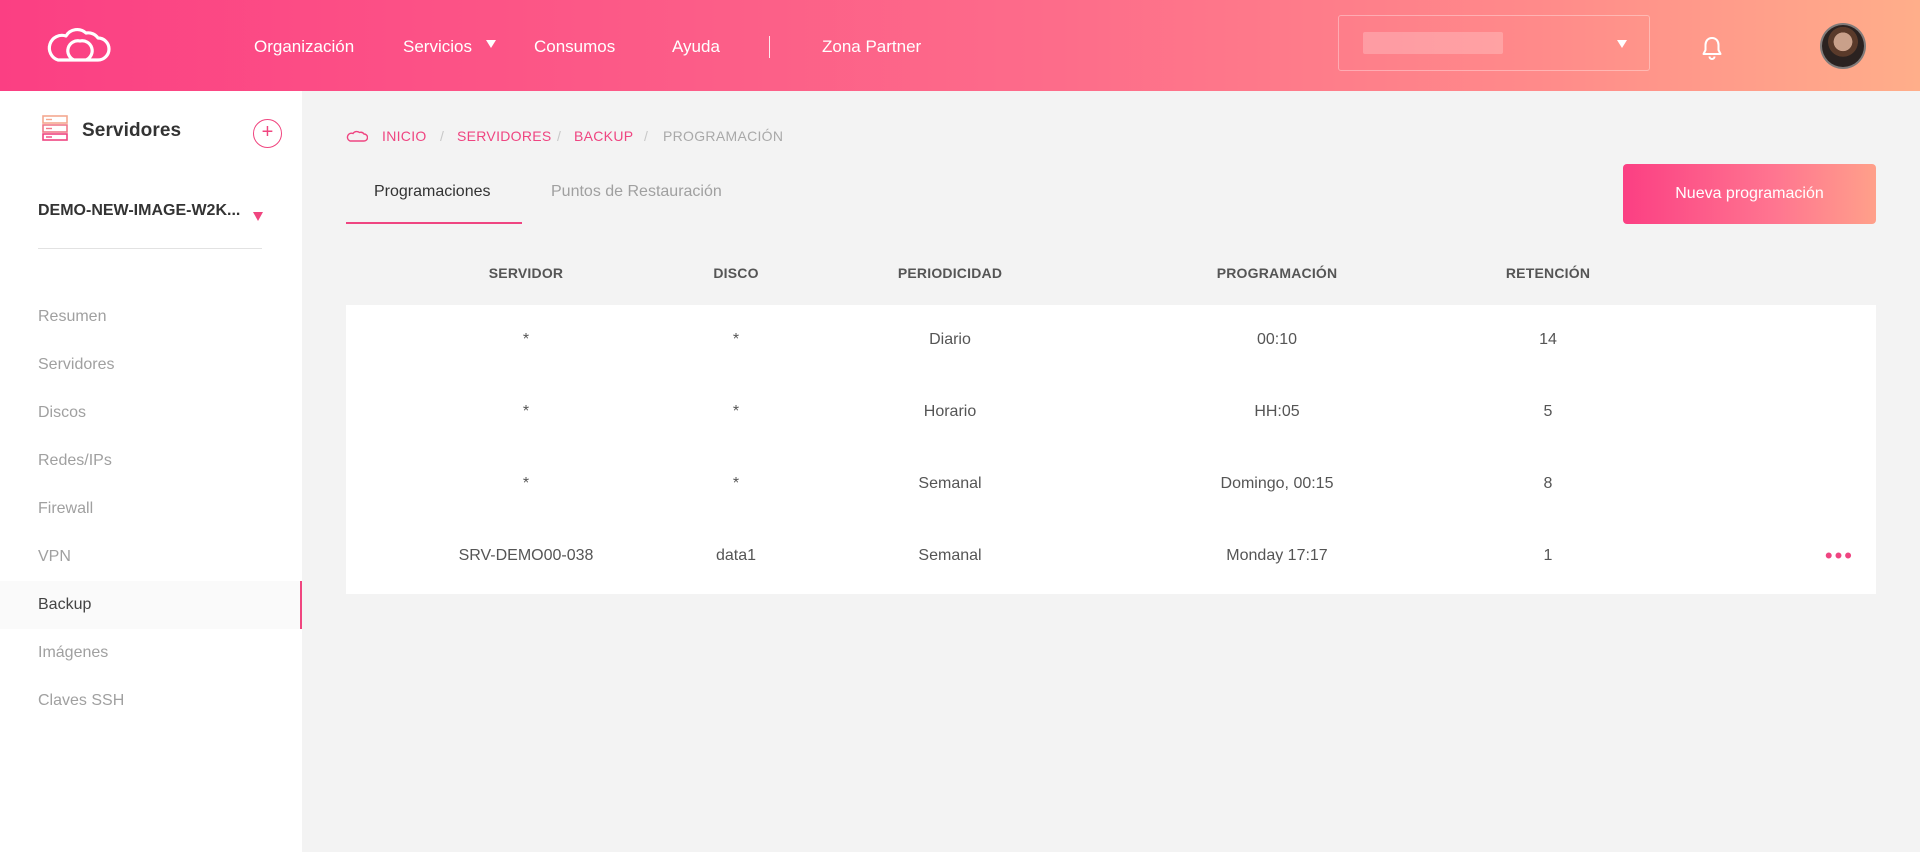 Image resolution: width=1920 pixels, height=852 pixels. What do you see at coordinates (55, 128) in the screenshot?
I see `server-stack-icon` at bounding box center [55, 128].